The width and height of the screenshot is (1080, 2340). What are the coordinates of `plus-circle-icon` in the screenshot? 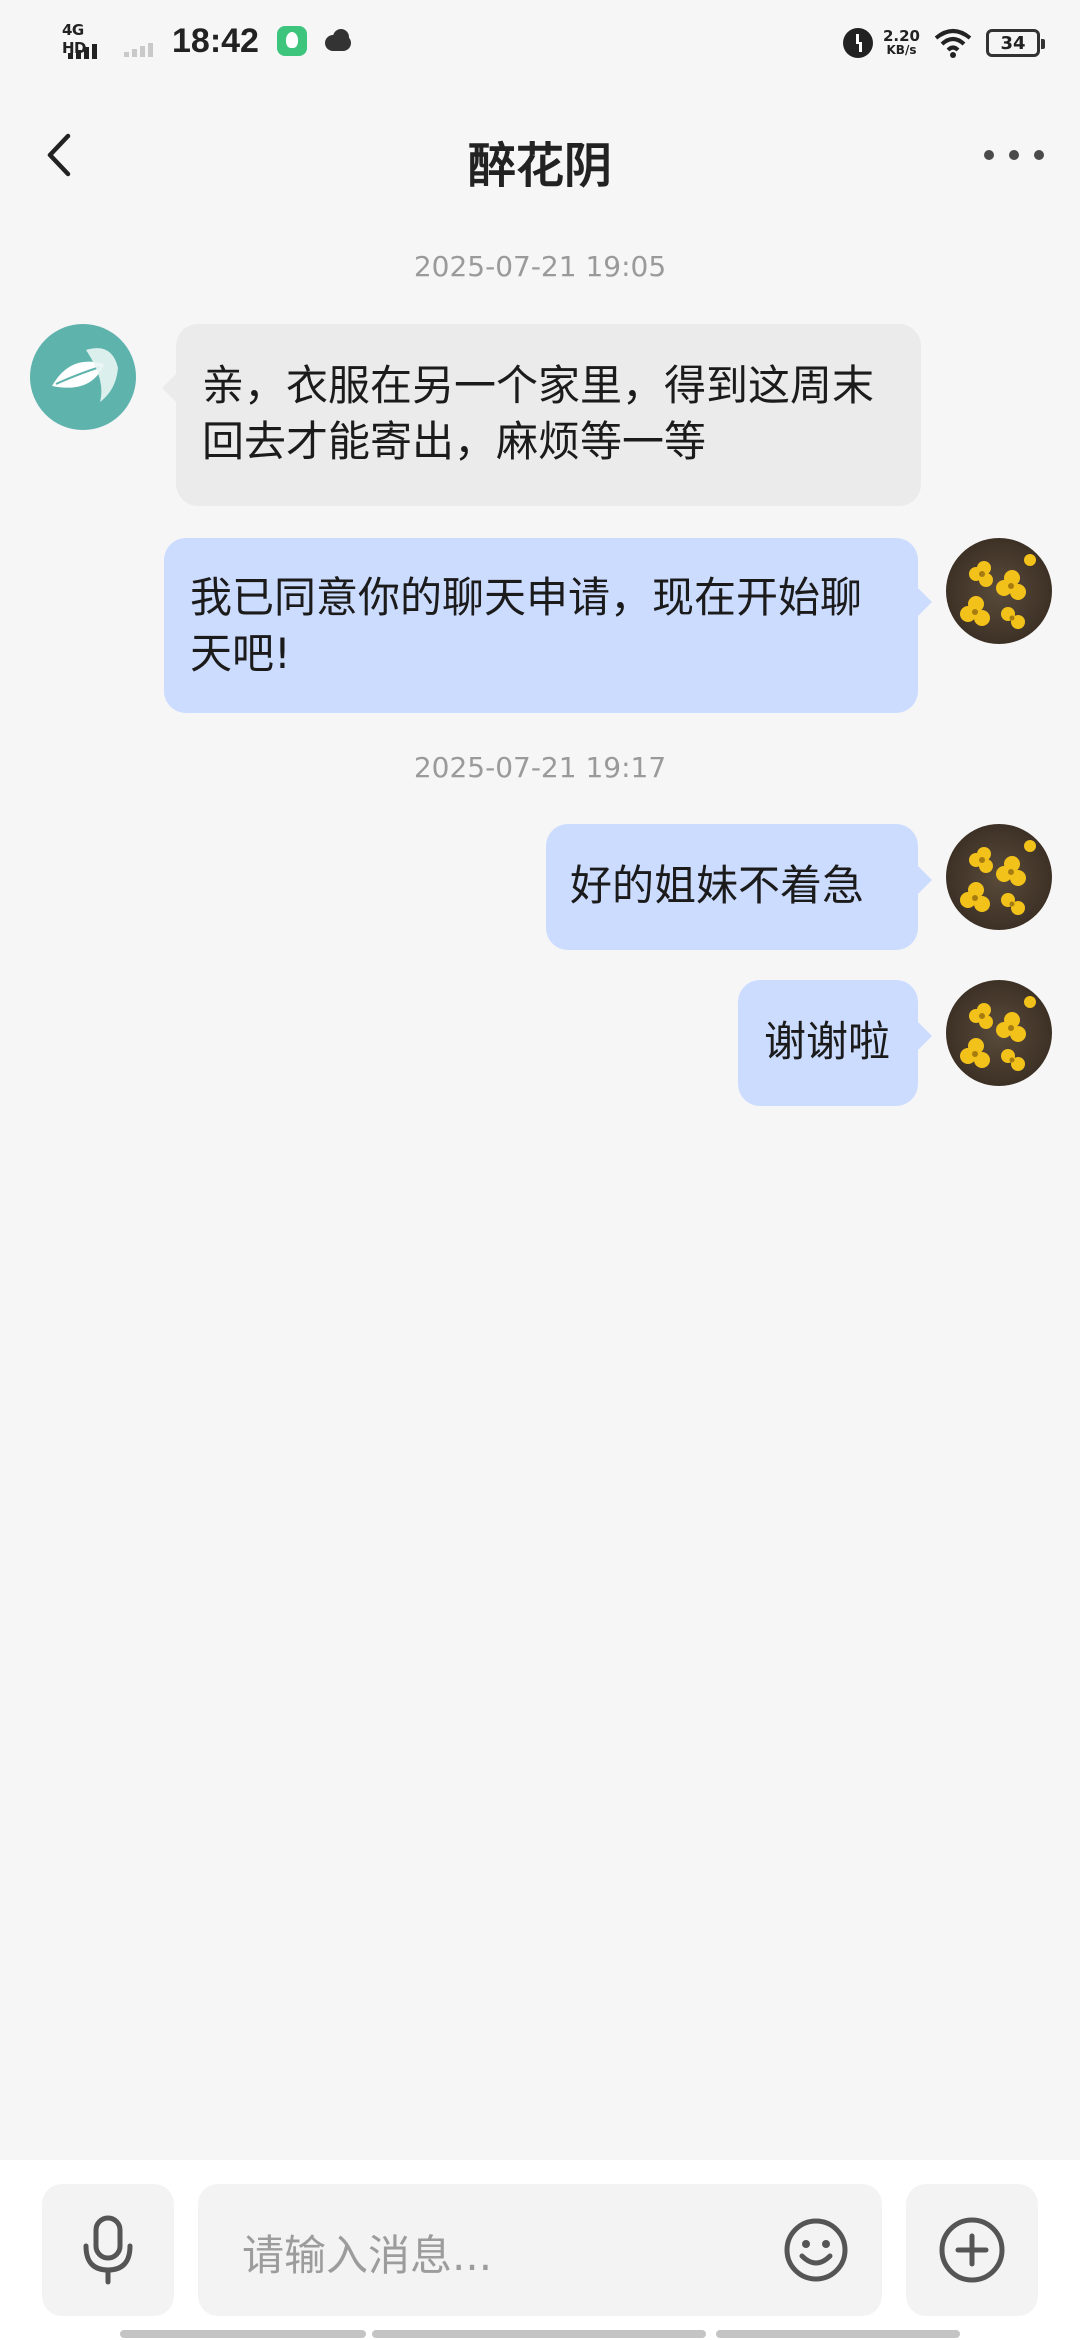 It's located at (972, 2250).